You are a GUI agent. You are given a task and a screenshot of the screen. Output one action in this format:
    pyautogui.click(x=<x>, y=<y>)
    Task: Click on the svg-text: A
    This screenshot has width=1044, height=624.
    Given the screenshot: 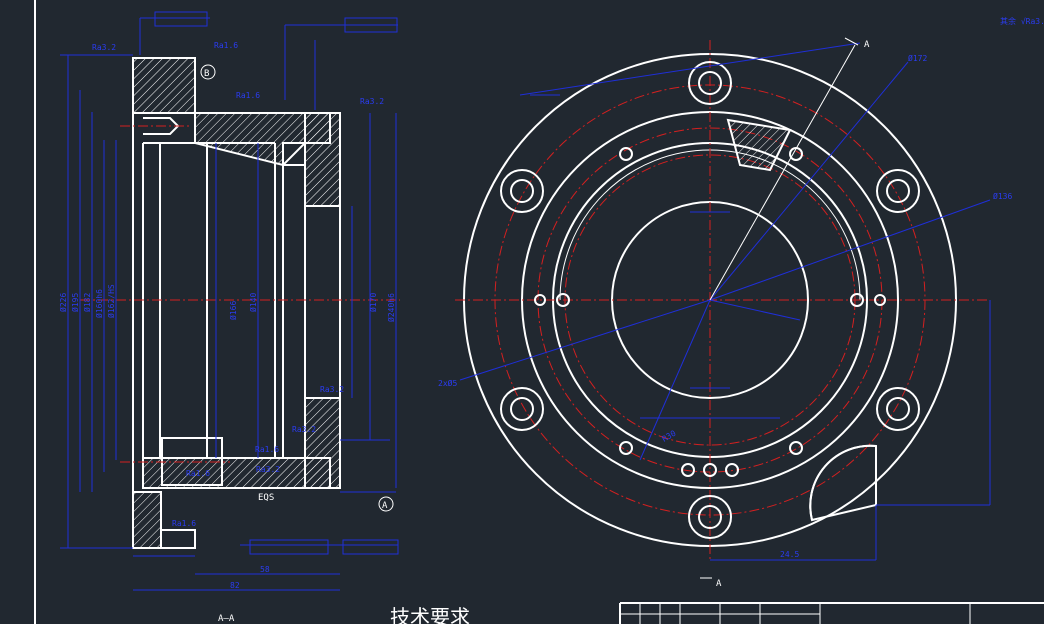 What is the action you would take?
    pyautogui.click(x=385, y=506)
    